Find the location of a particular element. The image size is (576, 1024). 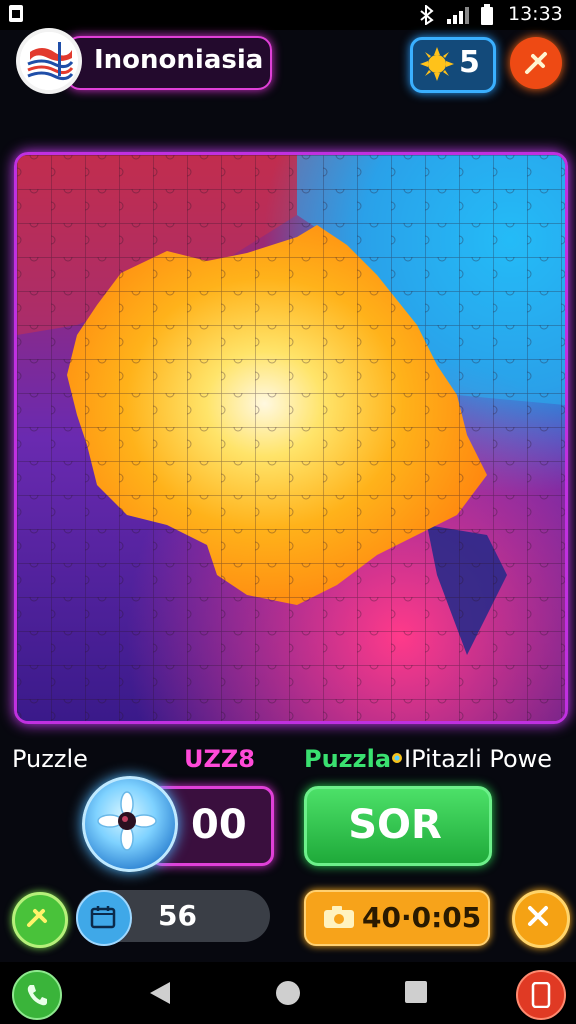

close-button is located at coordinates (541, 919).